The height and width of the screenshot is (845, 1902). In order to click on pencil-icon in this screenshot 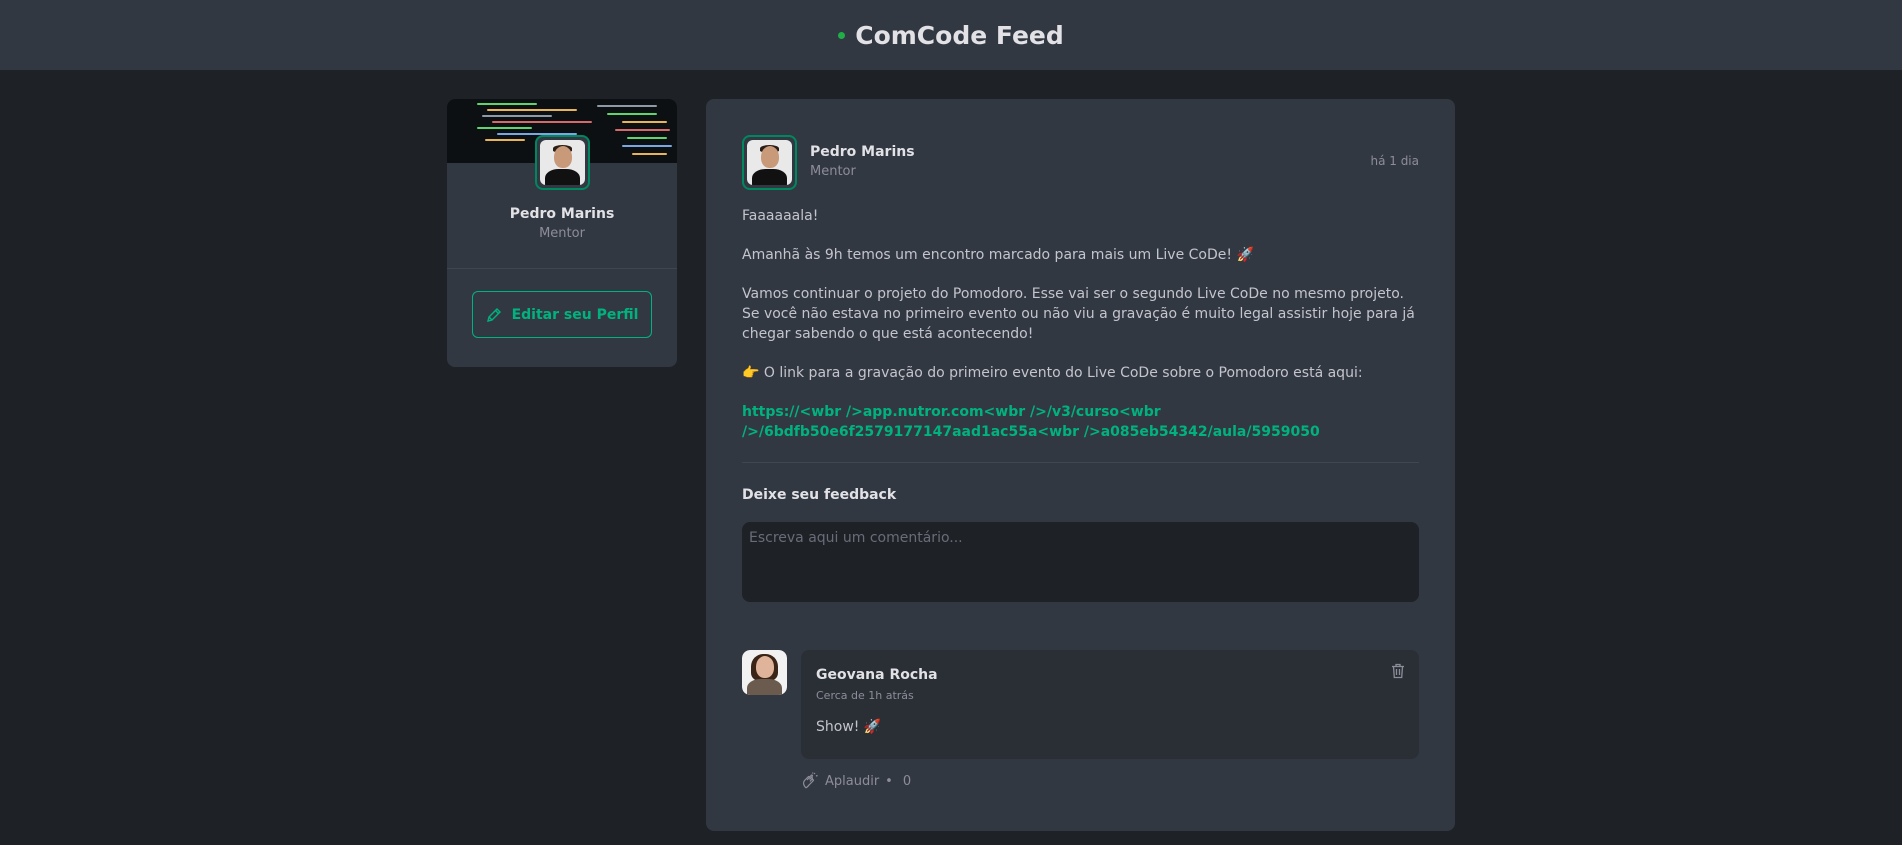, I will do `click(493, 314)`.